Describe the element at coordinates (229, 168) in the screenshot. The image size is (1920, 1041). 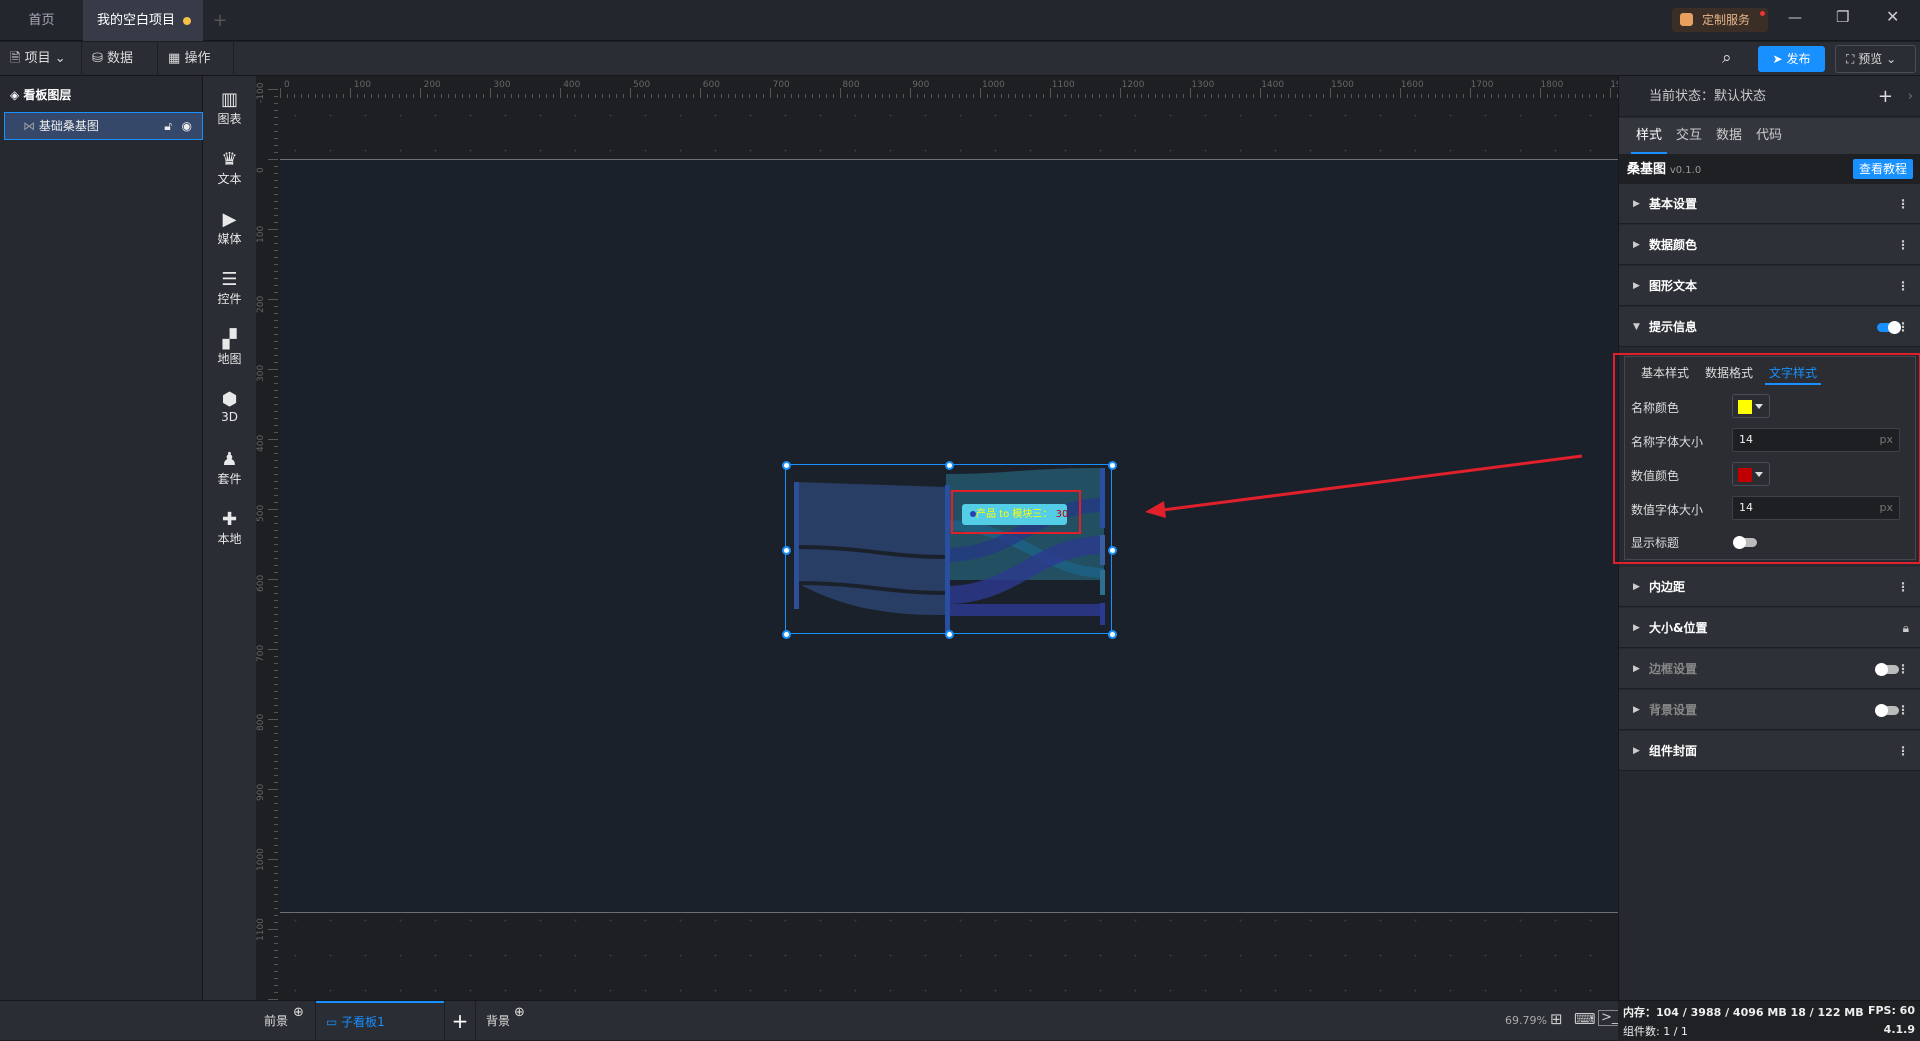
I see `component-text: ♛ 文本` at that location.